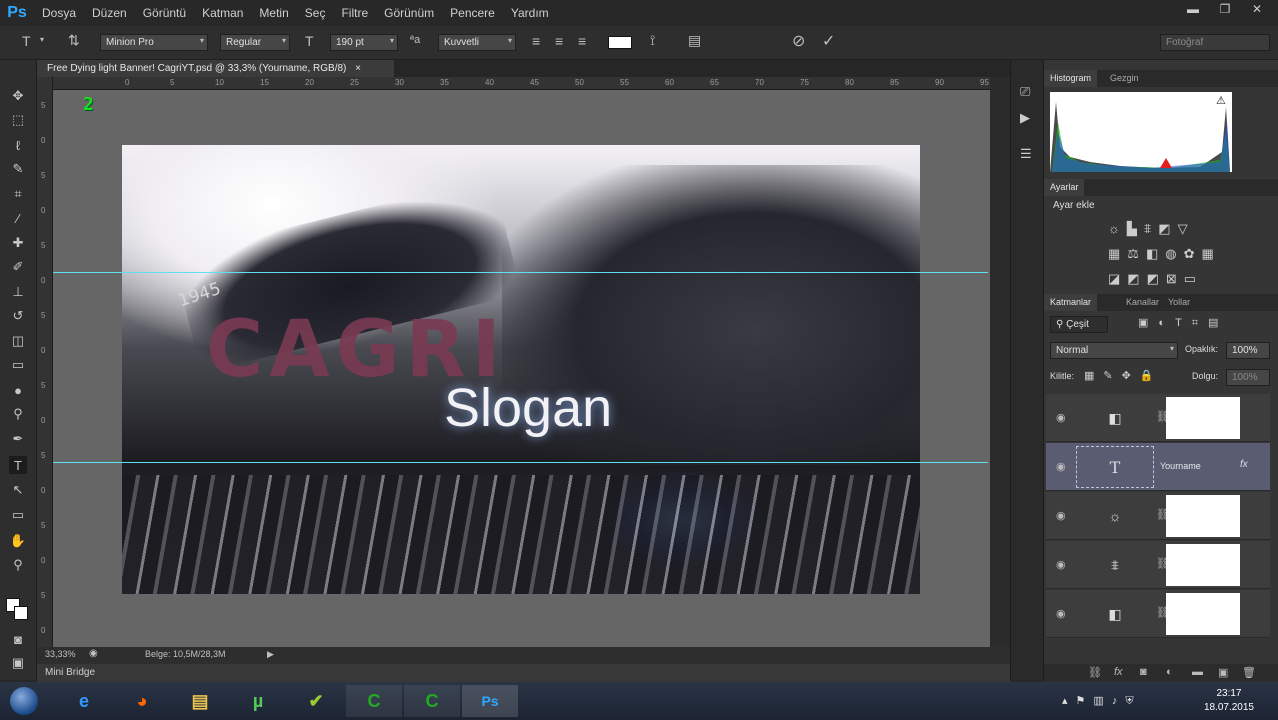 The width and height of the screenshot is (1278, 720). What do you see at coordinates (1136, 253) in the screenshot?
I see `color-balance-icon: ⚖` at bounding box center [1136, 253].